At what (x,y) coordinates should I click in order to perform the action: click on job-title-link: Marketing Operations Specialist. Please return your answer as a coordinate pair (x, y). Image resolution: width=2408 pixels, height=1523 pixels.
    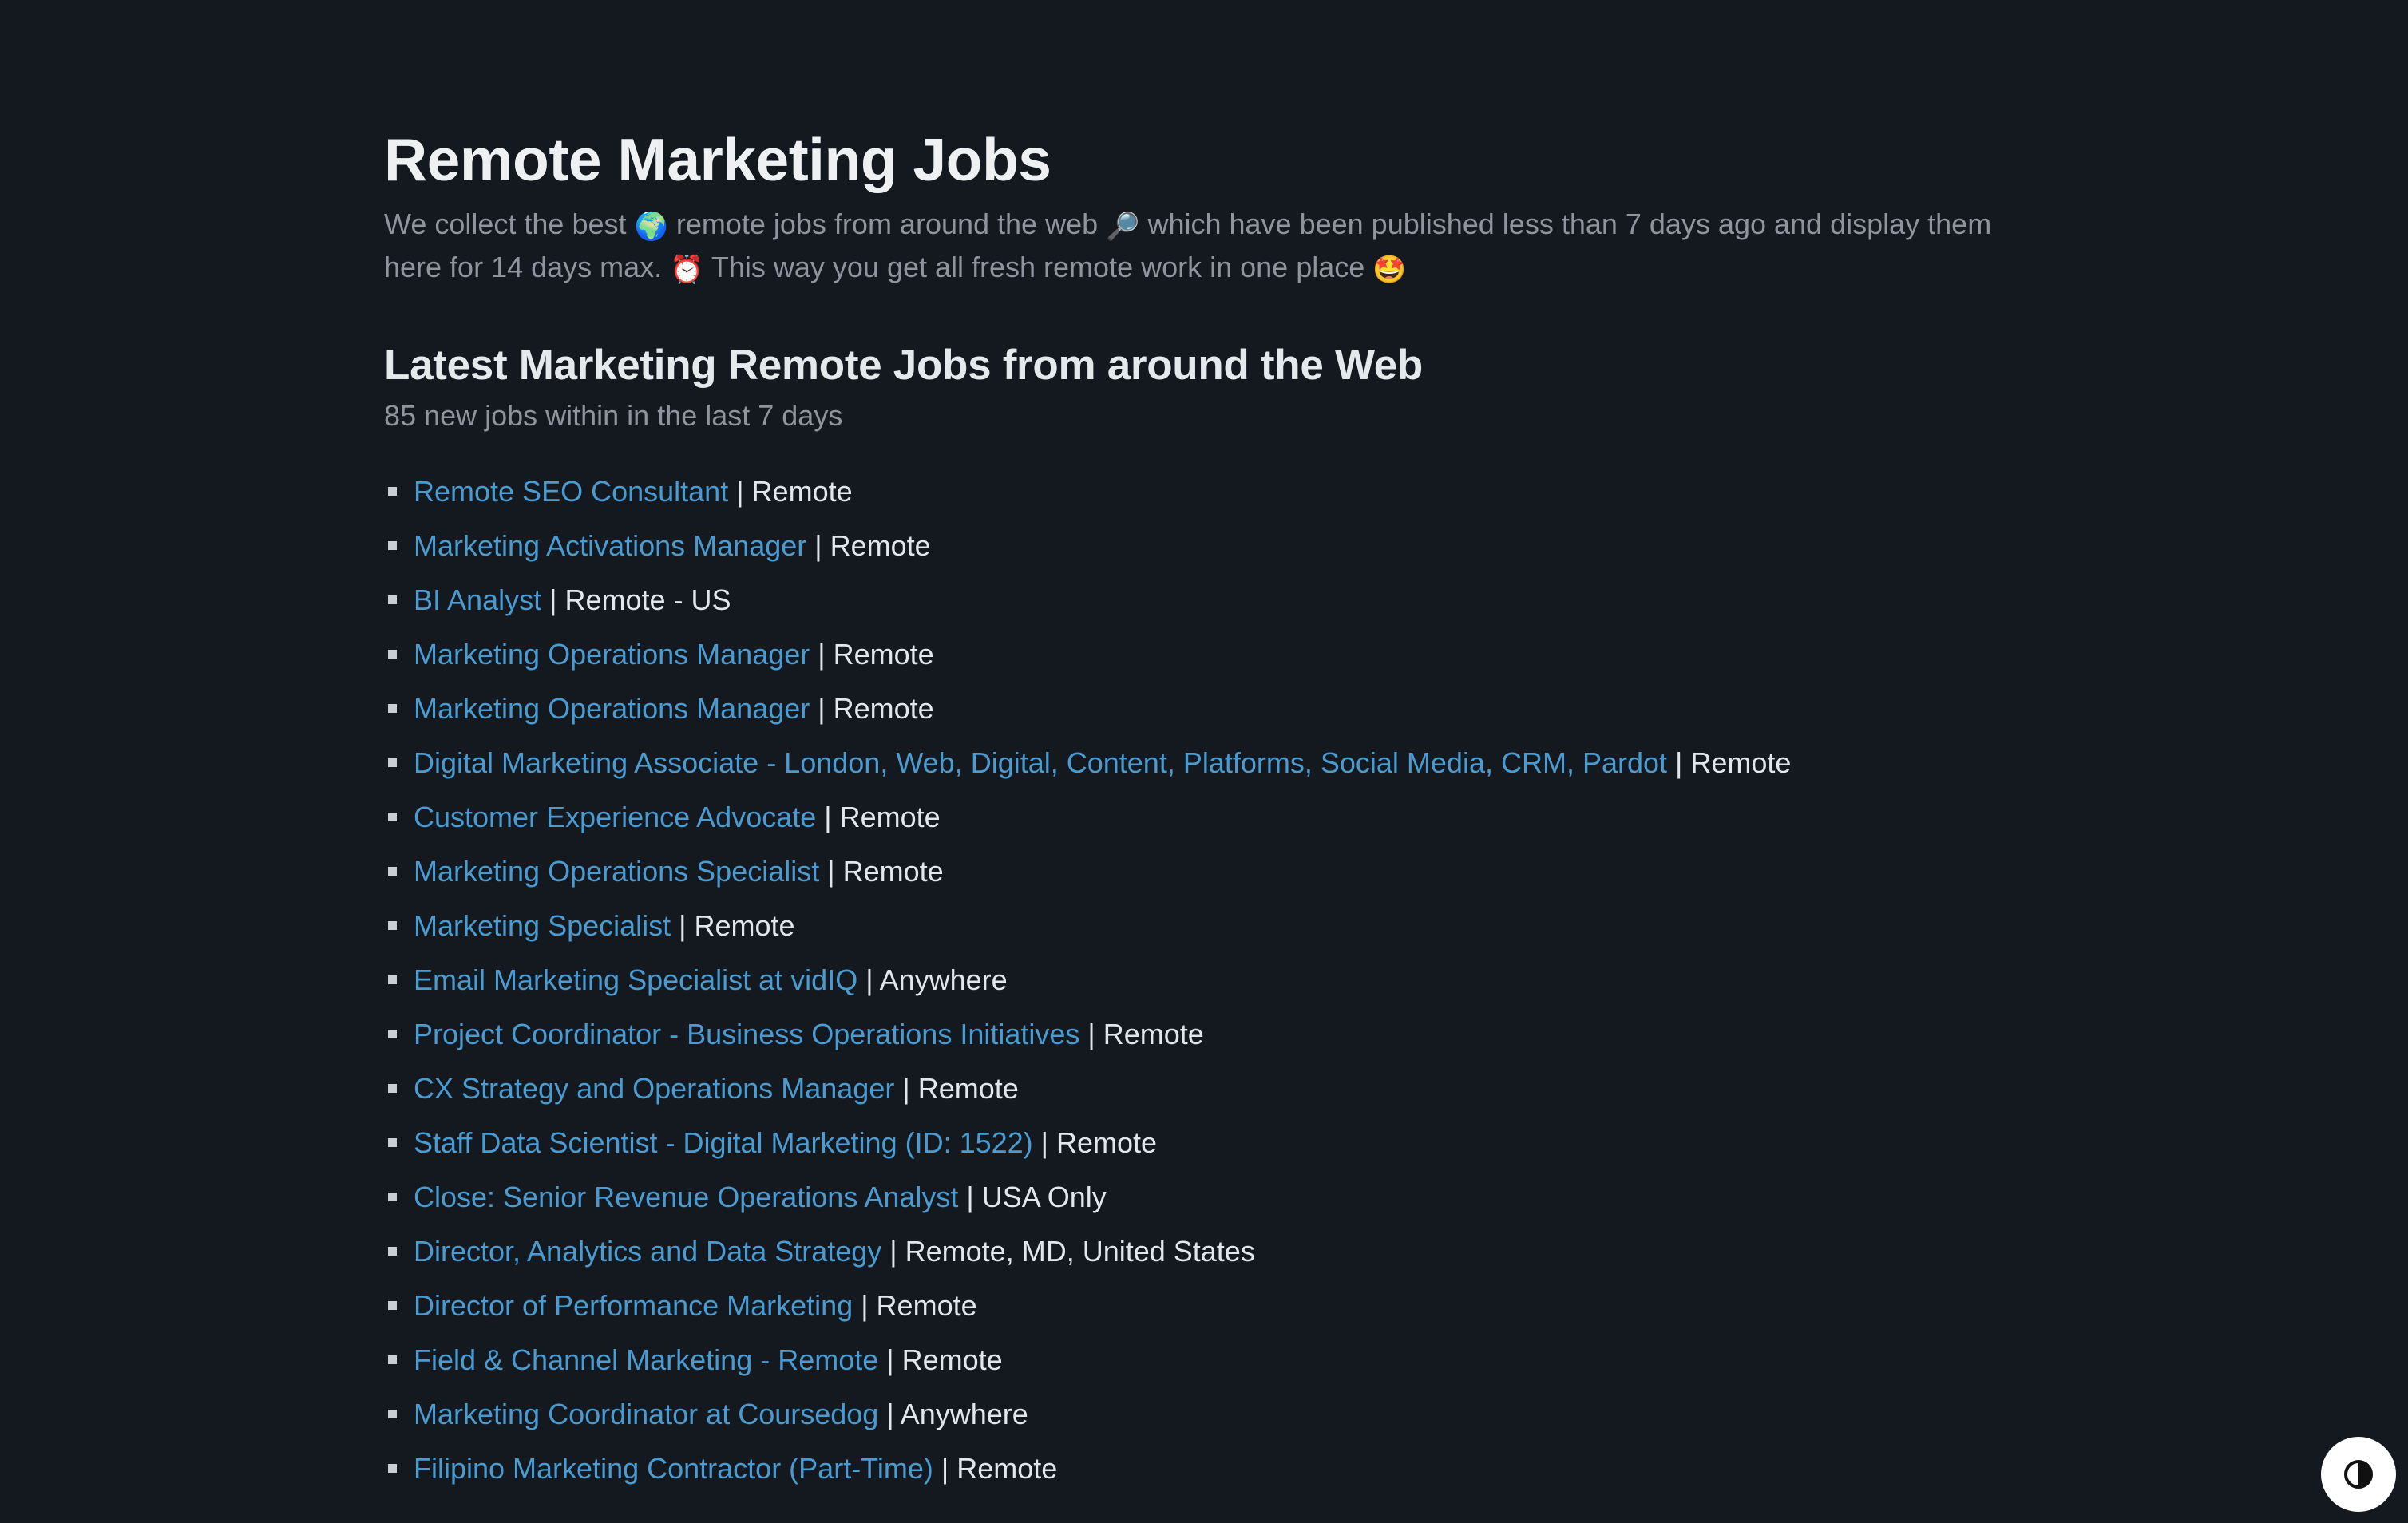
    Looking at the image, I should click on (617, 872).